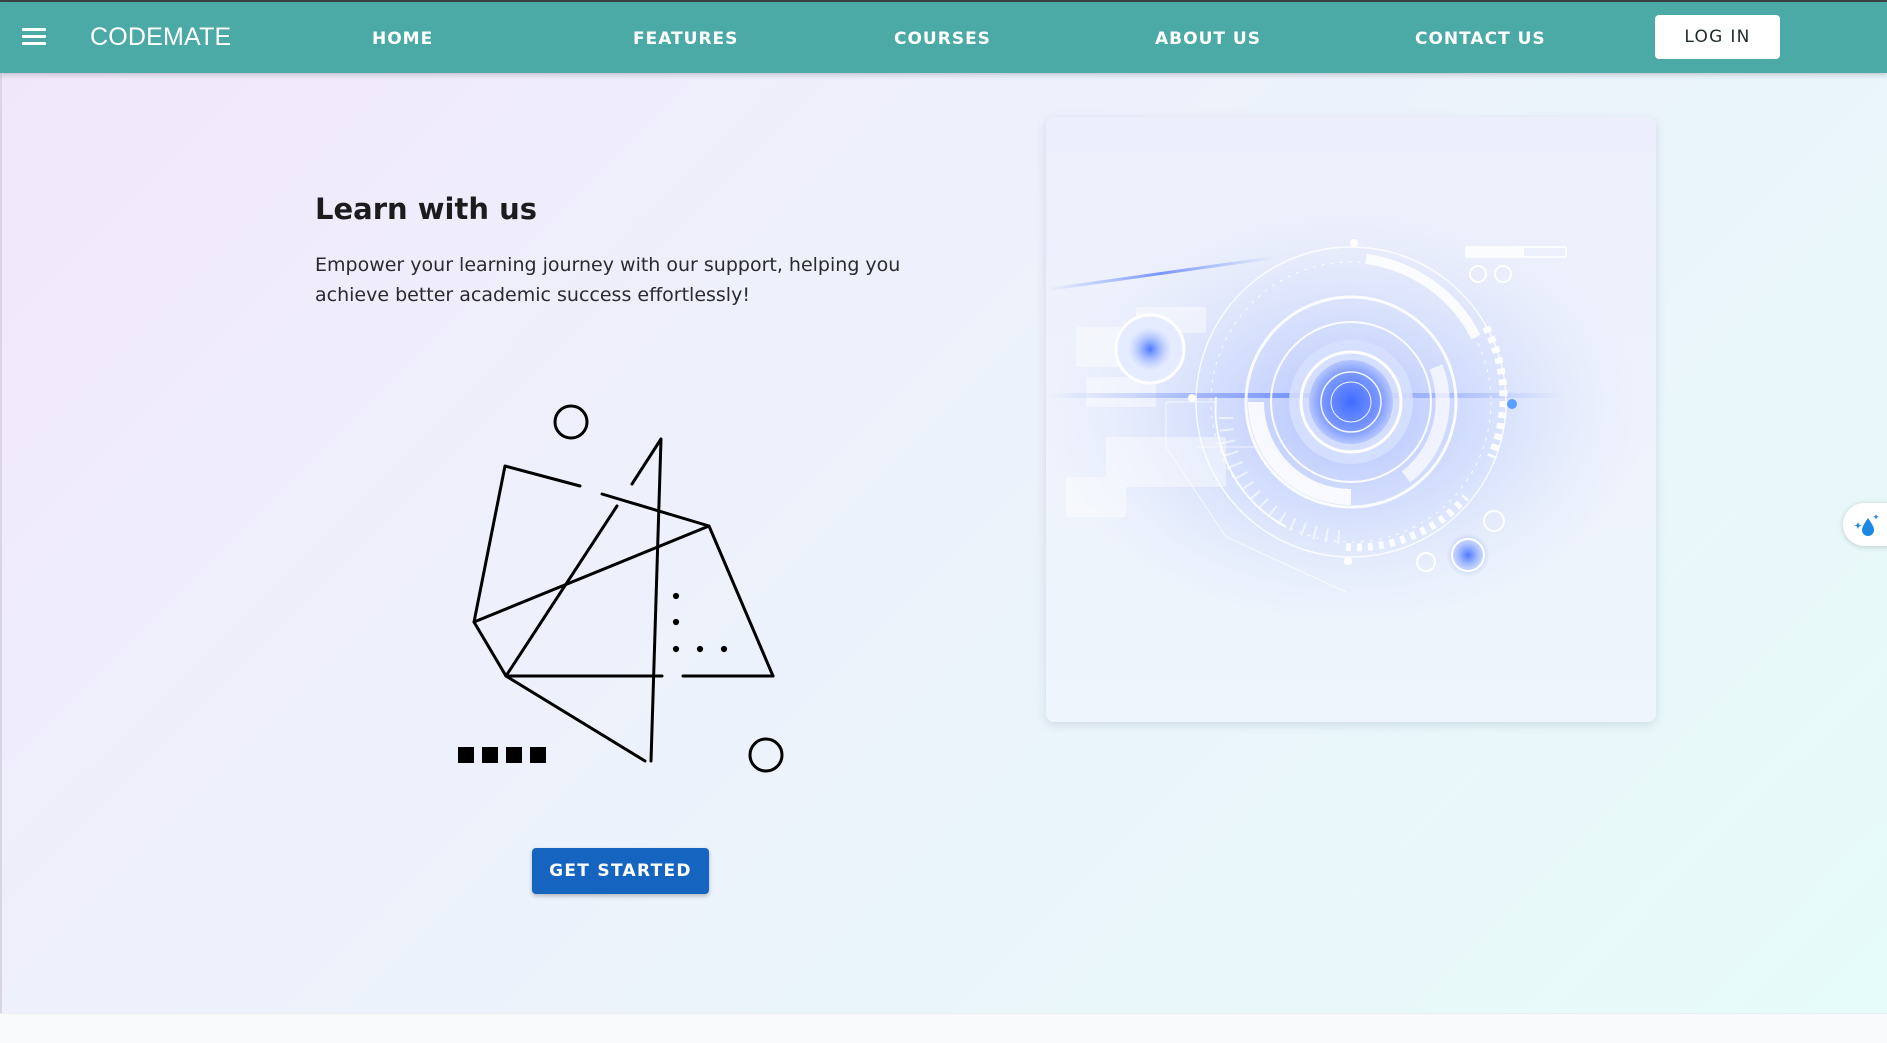  What do you see at coordinates (34, 37) in the screenshot?
I see `menu-icon` at bounding box center [34, 37].